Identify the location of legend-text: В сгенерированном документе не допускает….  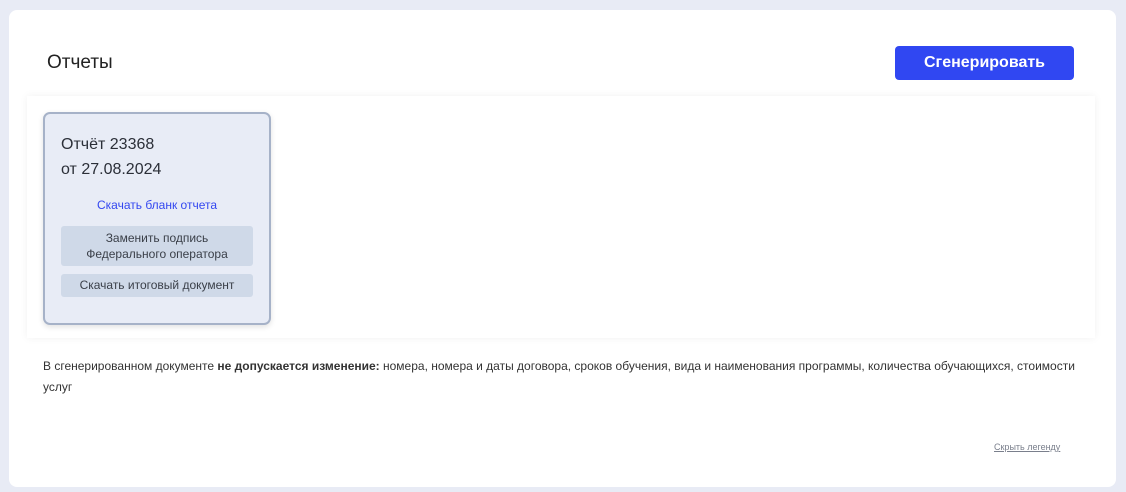
(568, 377).